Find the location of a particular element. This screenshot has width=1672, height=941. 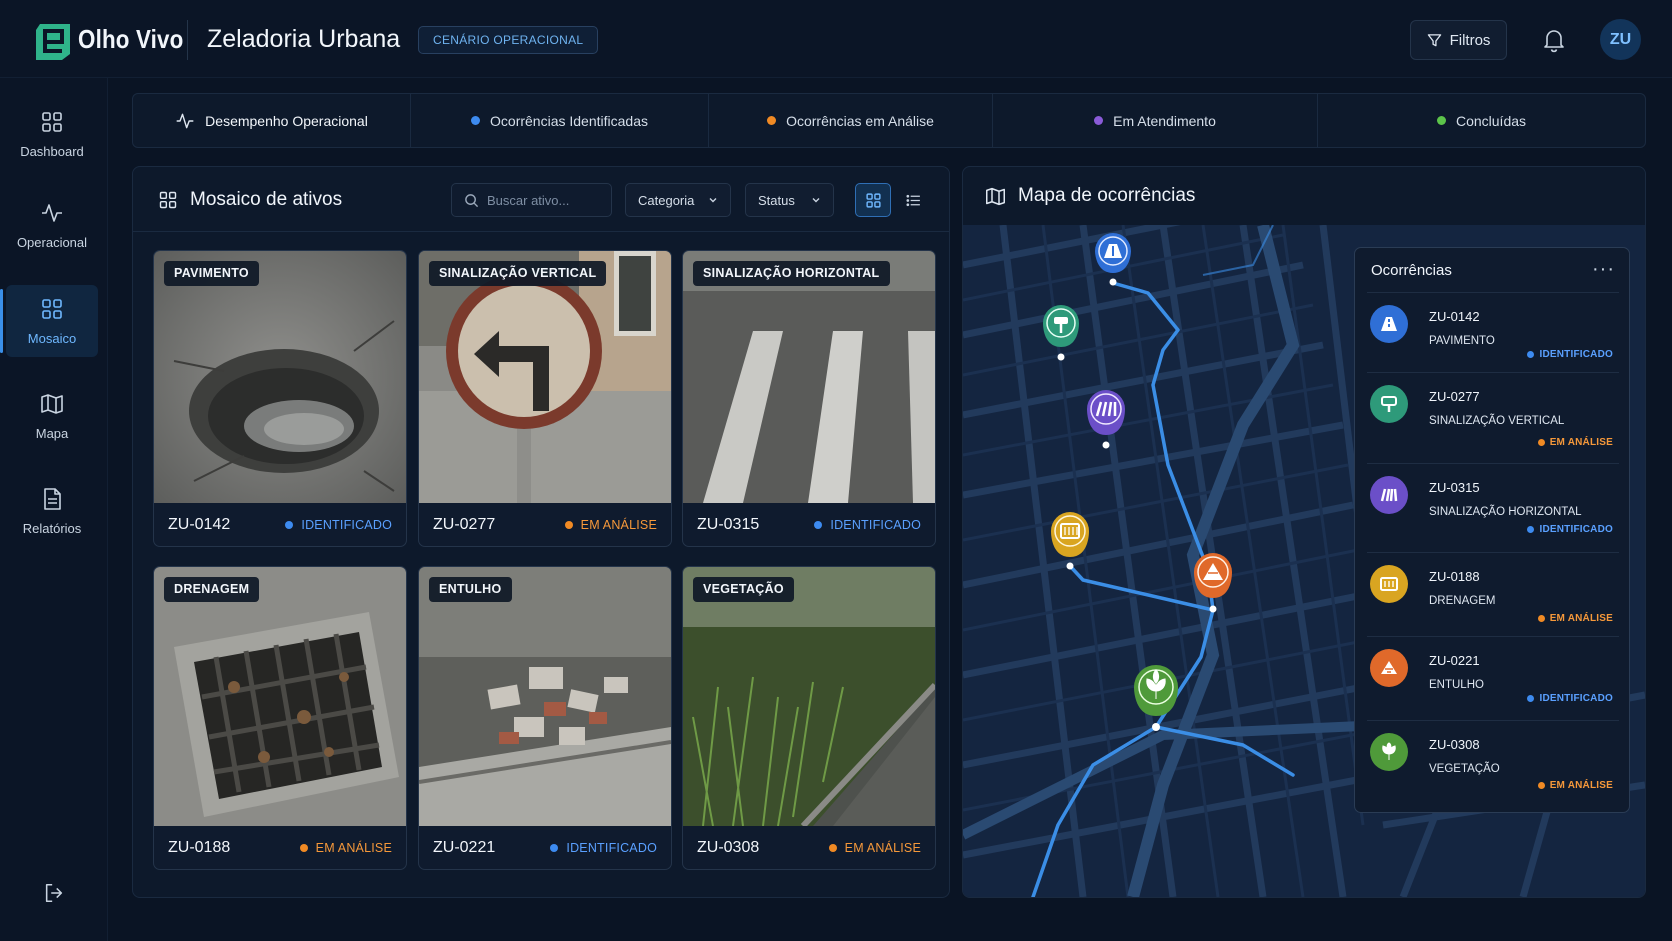

occurrence-item: ZU-0221 ENTULHO IDENTIFICADO is located at coordinates (1493, 678).